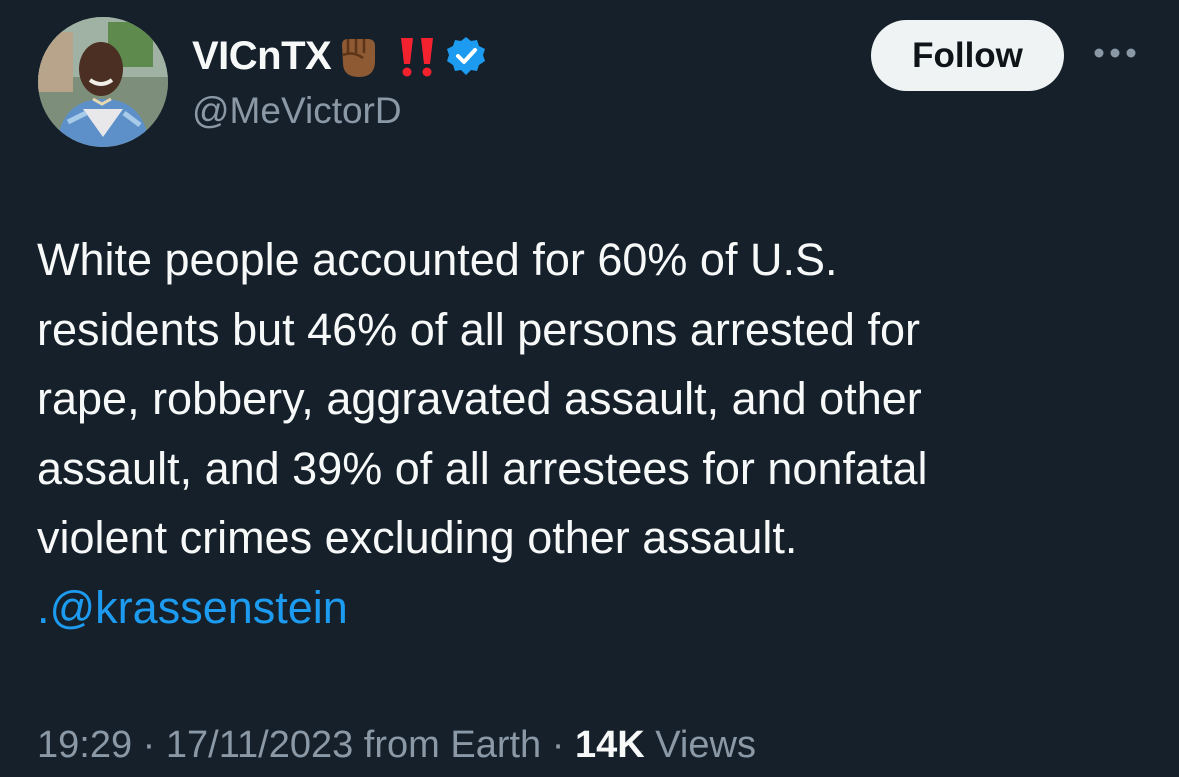 The width and height of the screenshot is (1179, 777). Describe the element at coordinates (262, 56) in the screenshot. I see `author-display-name: VICnTX` at that location.